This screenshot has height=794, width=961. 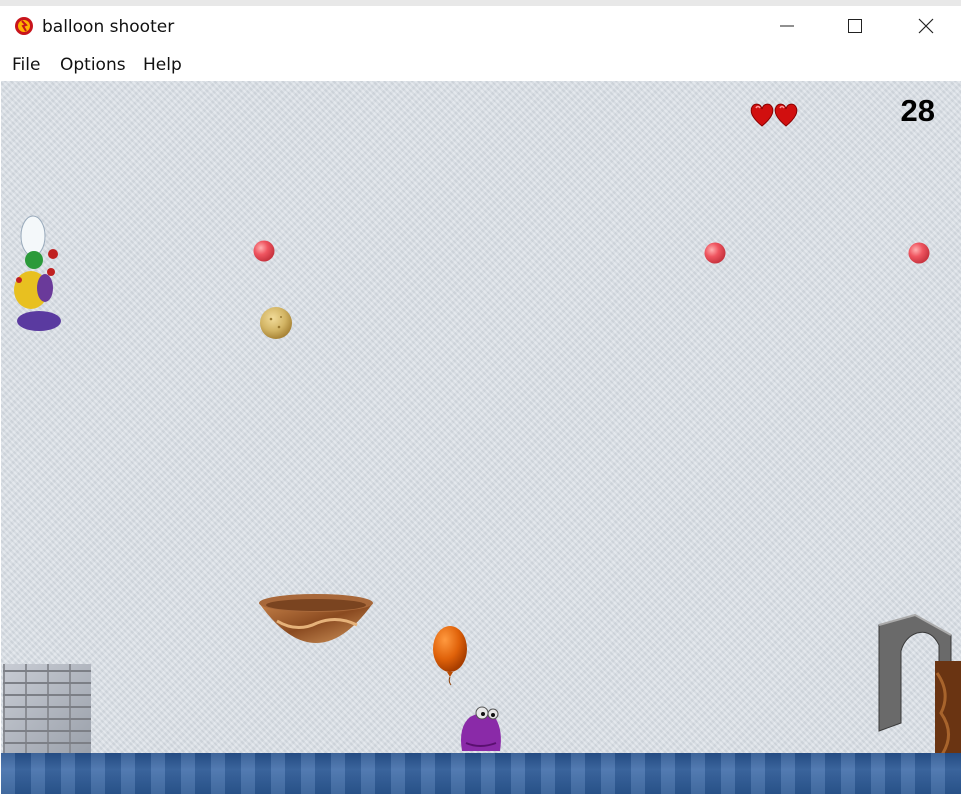 I want to click on clown-shooter, so click(x=38, y=274).